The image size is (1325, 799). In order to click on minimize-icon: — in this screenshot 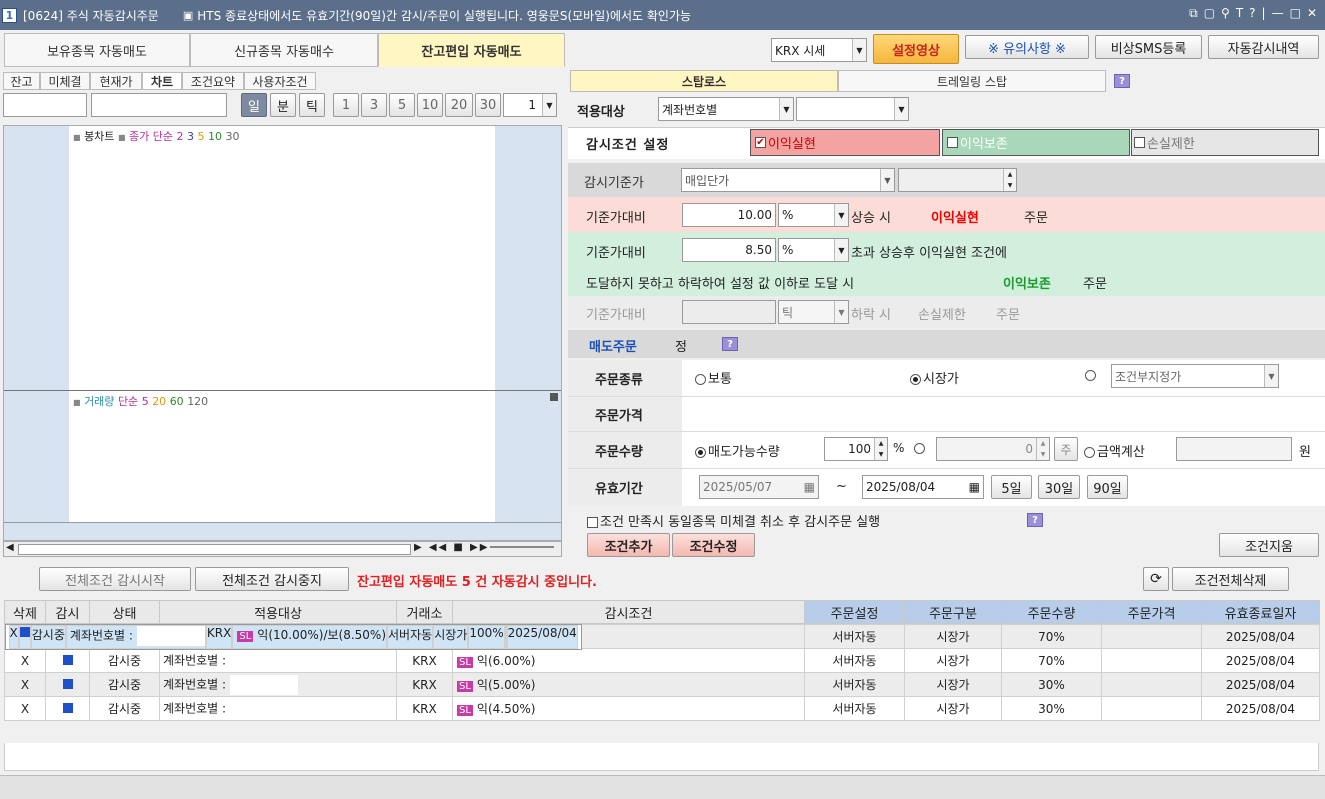, I will do `click(1278, 13)`.